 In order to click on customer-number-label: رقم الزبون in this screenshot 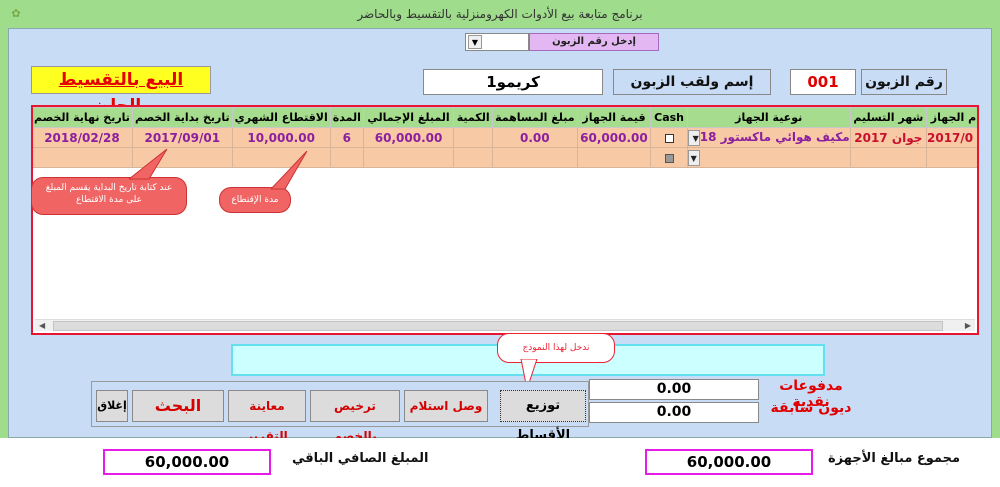, I will do `click(904, 82)`.